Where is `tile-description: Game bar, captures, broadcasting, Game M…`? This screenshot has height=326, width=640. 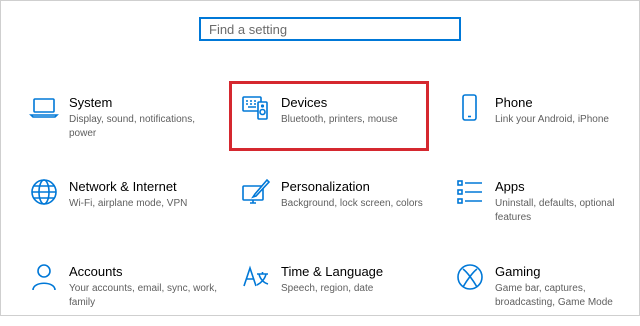 tile-description: Game bar, captures, broadcasting, Game M… is located at coordinates (554, 295).